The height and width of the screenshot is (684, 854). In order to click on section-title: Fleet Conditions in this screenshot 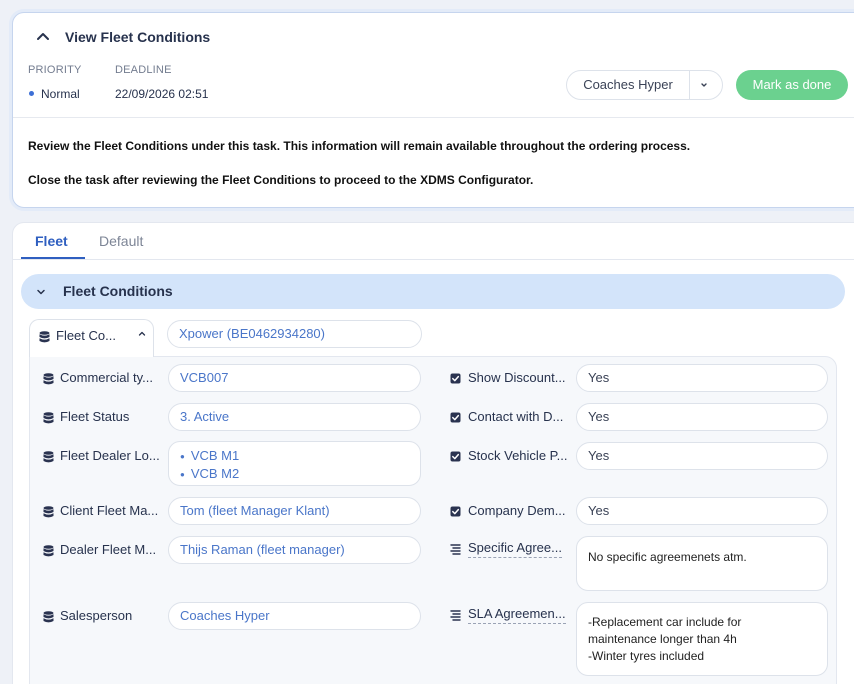, I will do `click(118, 291)`.